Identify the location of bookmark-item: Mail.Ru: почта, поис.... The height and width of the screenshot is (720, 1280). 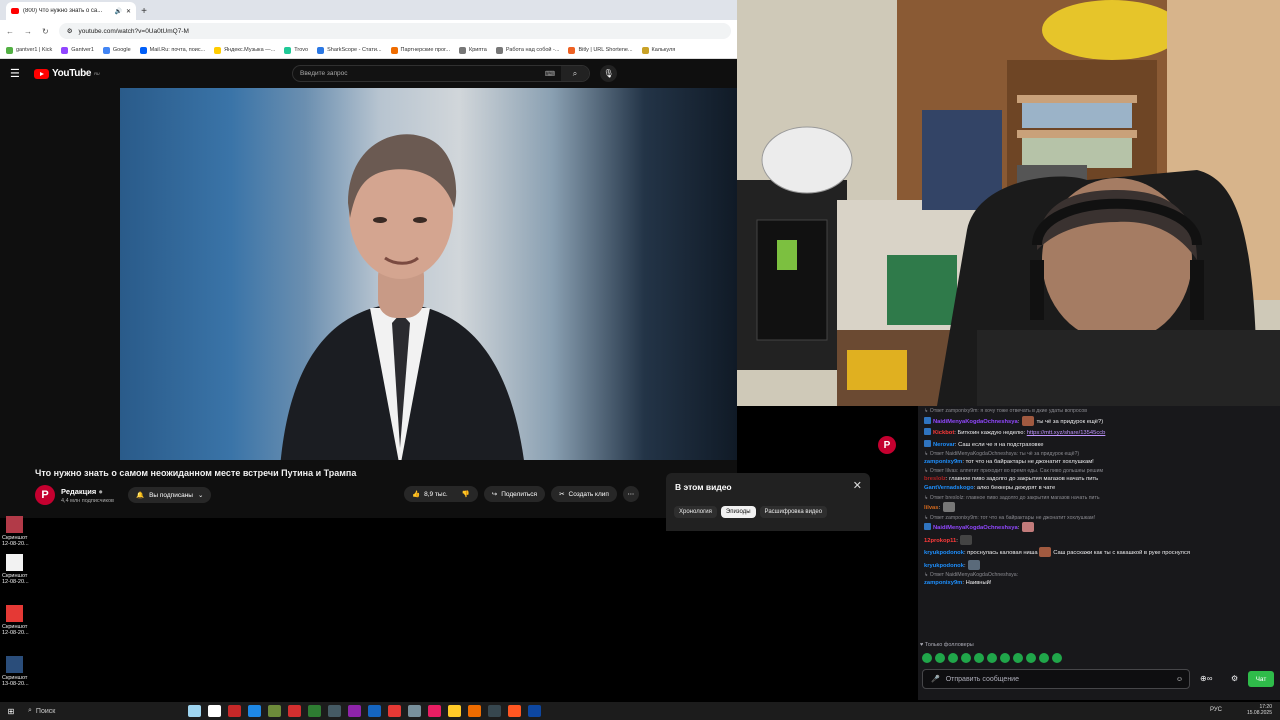
(172, 50).